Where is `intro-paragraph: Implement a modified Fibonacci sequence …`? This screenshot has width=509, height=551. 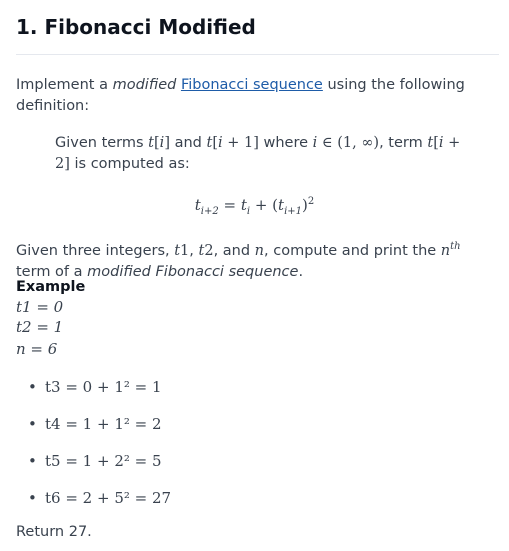 intro-paragraph: Implement a modified Fibonacci sequence … is located at coordinates (256, 96).